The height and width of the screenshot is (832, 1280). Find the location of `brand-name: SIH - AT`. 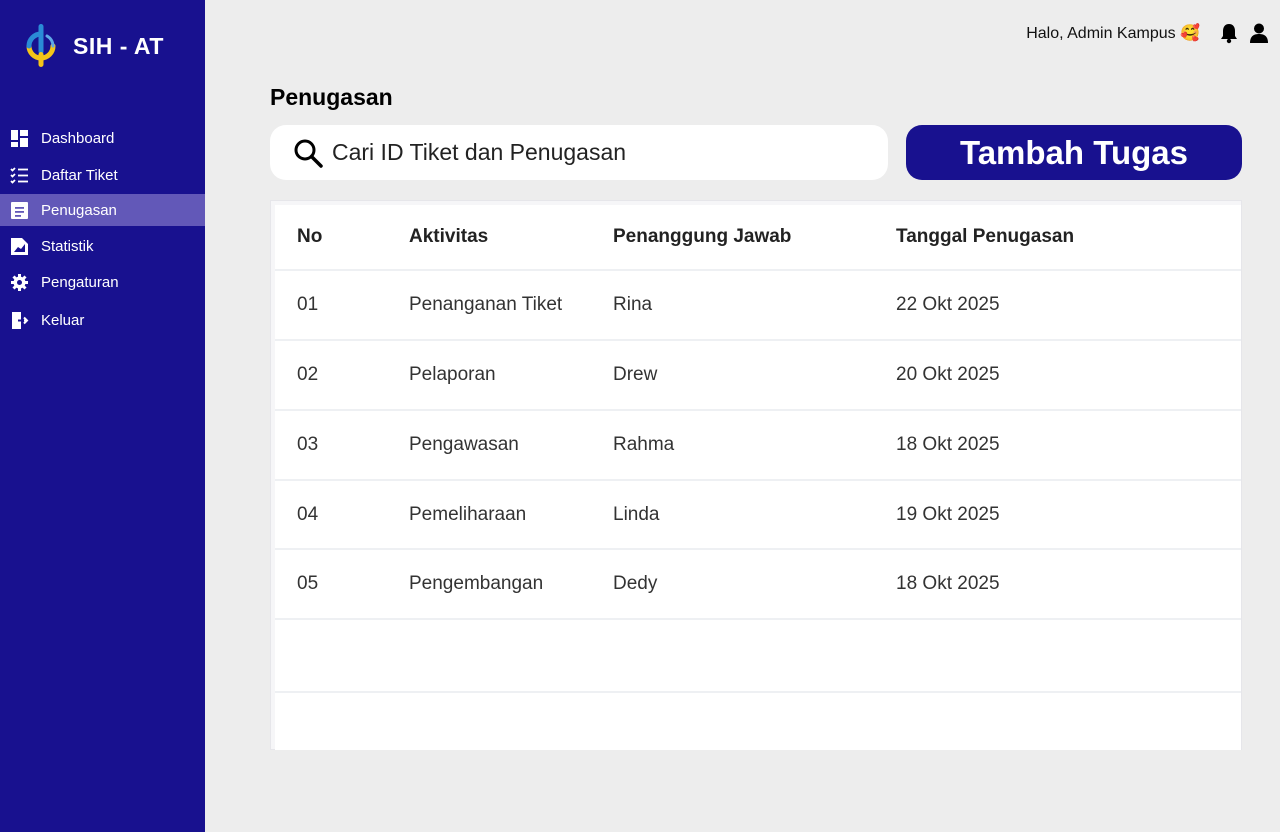

brand-name: SIH - AT is located at coordinates (118, 45).